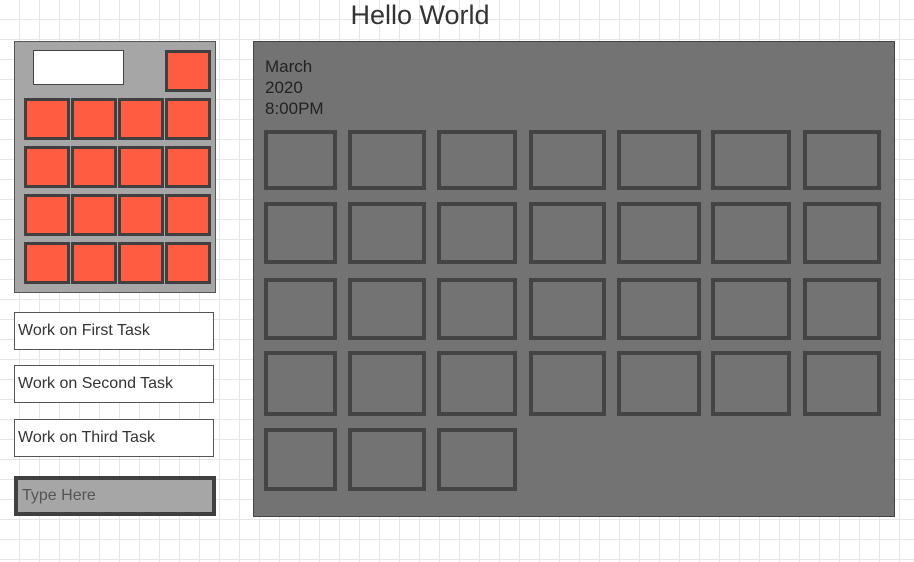 Image resolution: width=914 pixels, height=562 pixels. Describe the element at coordinates (141, 119) in the screenshot. I see `keypad-key-r1-c3` at that location.